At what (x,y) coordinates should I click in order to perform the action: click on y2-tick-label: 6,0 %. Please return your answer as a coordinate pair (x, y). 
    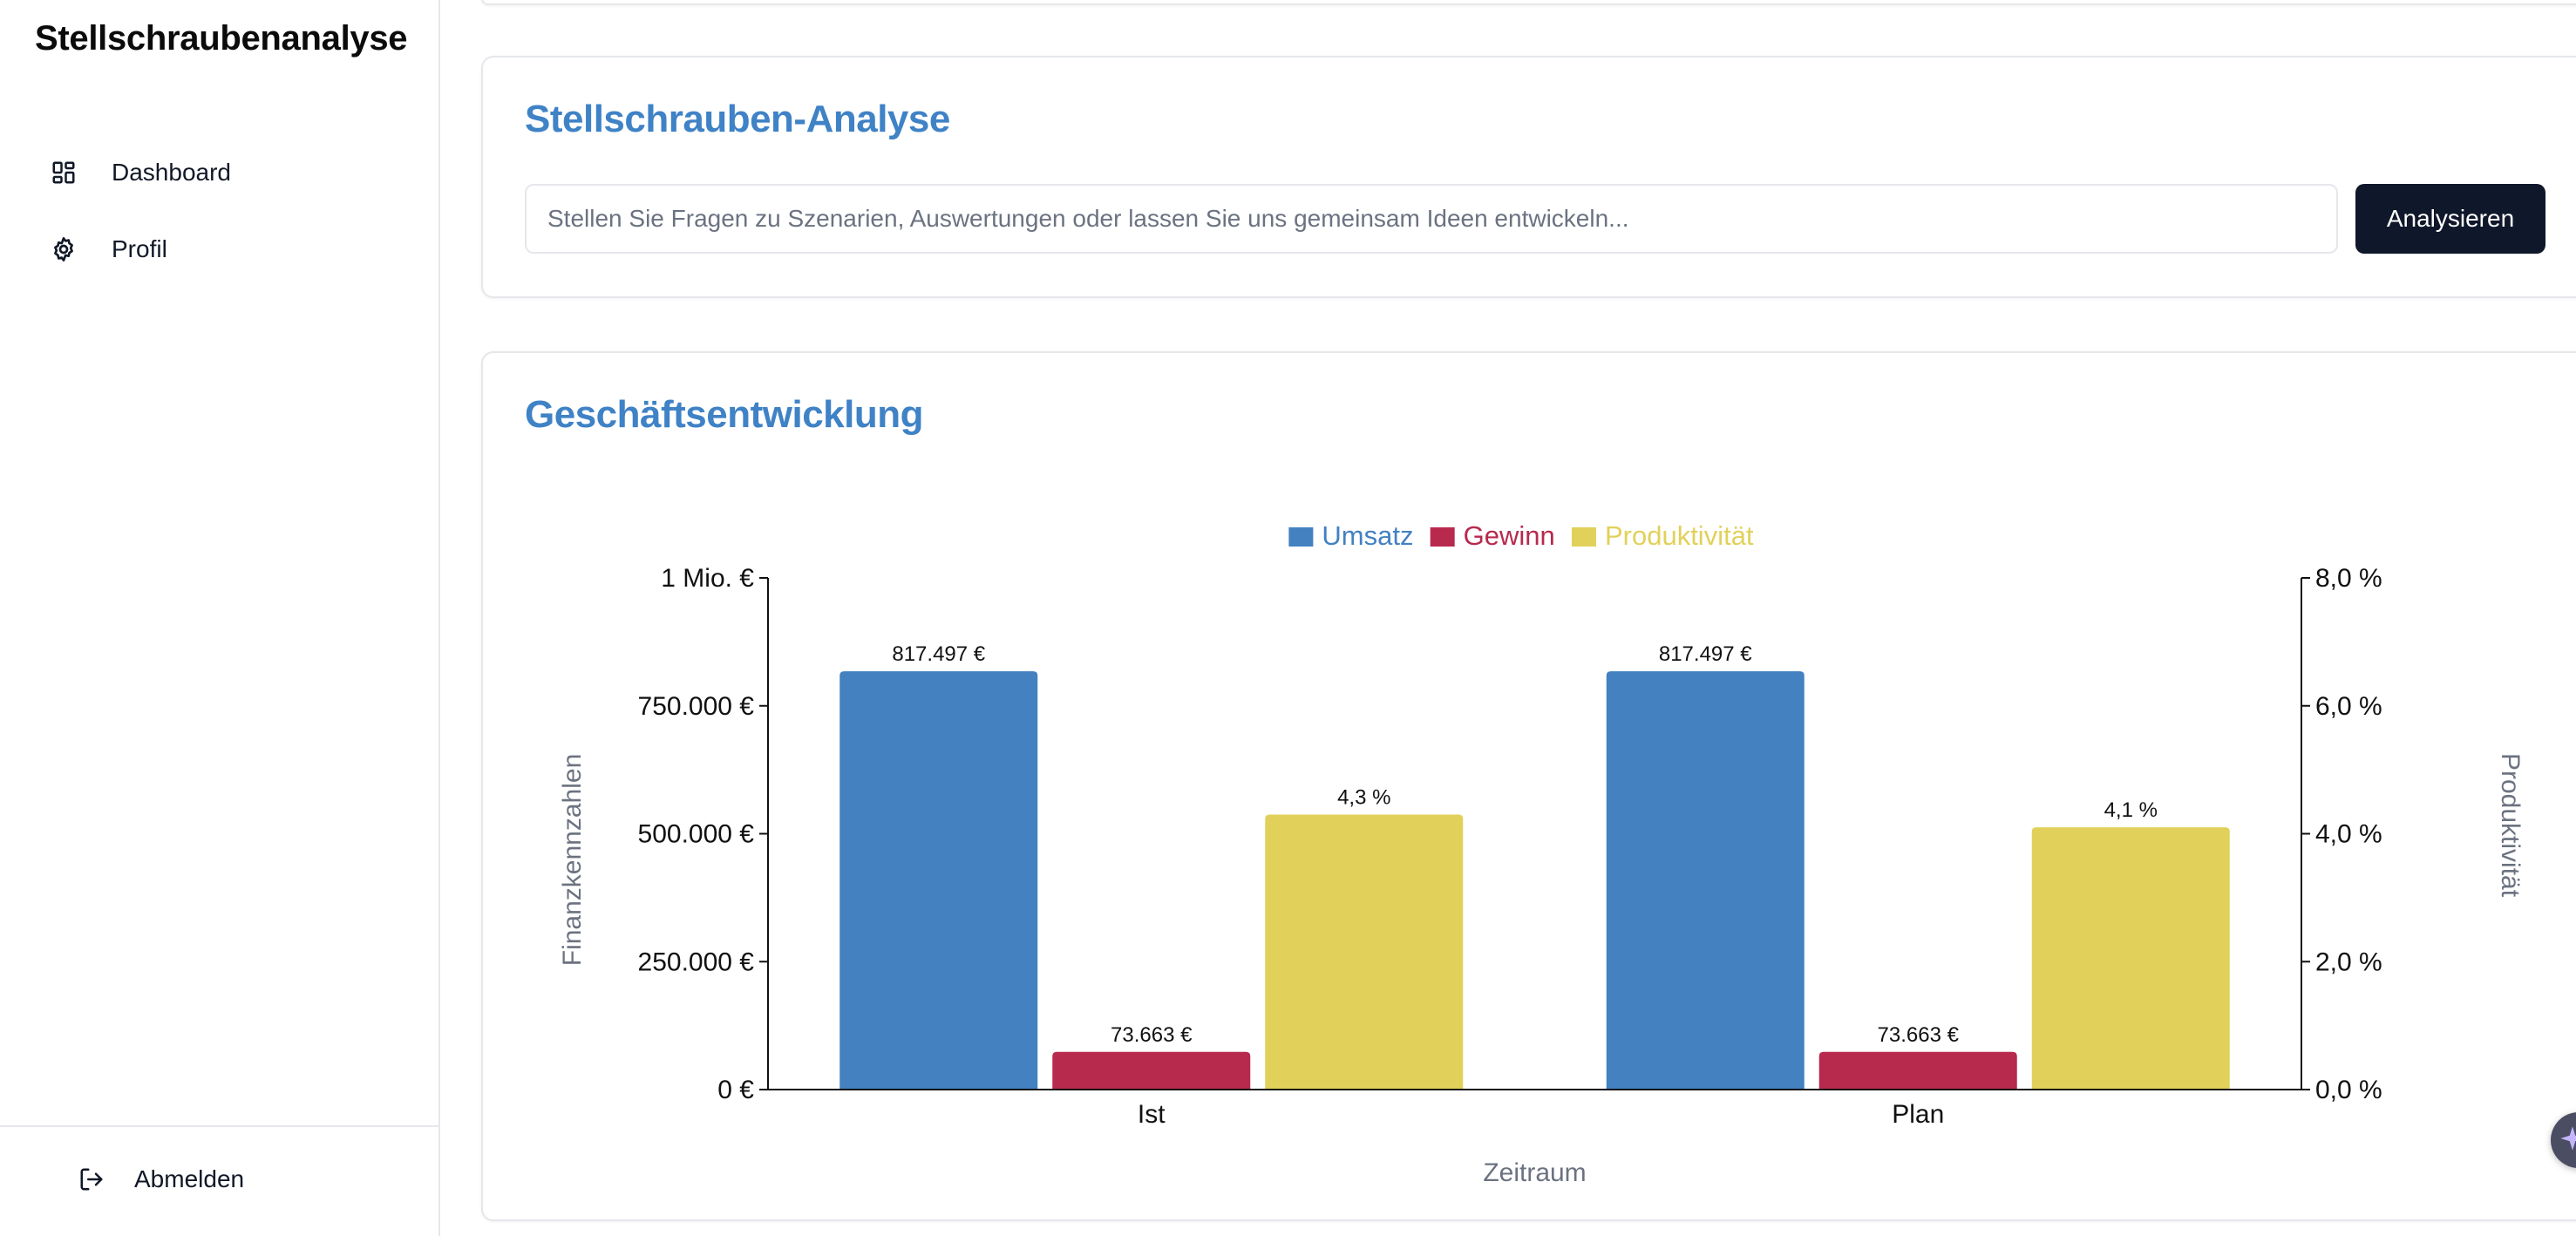
    Looking at the image, I should click on (2348, 707).